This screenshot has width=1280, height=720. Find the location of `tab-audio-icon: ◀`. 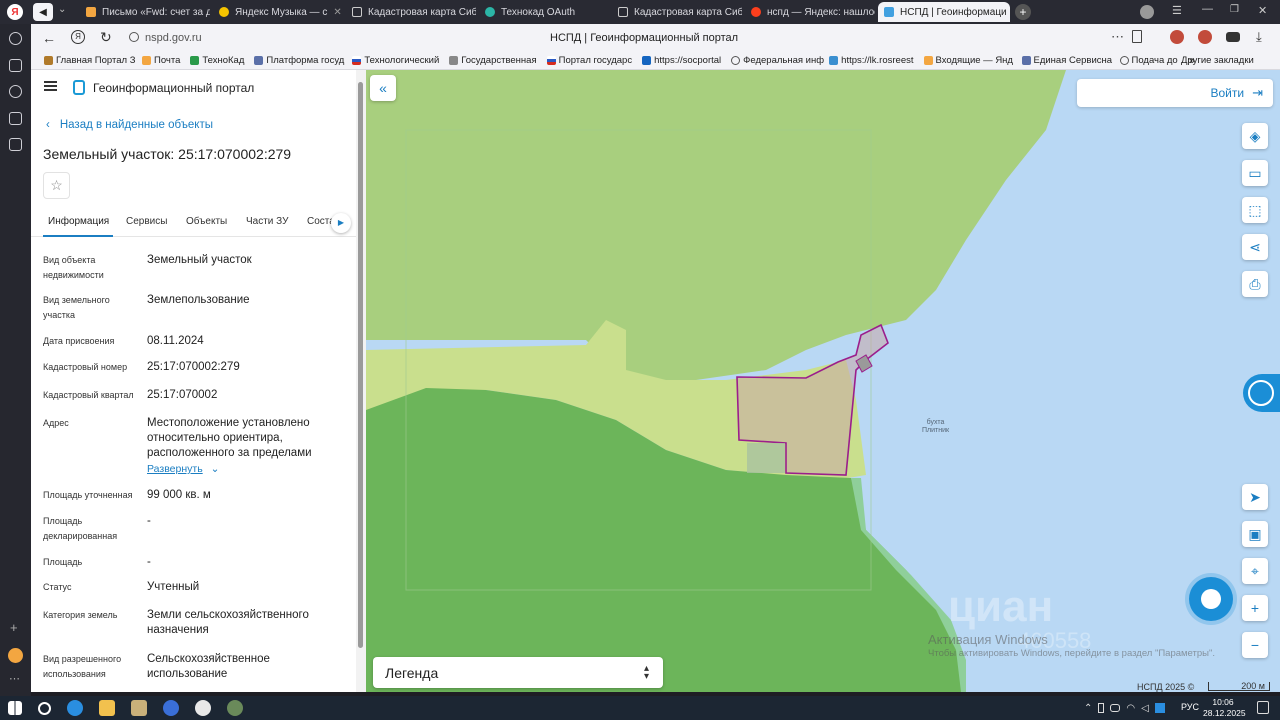

tab-audio-icon: ◀ is located at coordinates (43, 12).